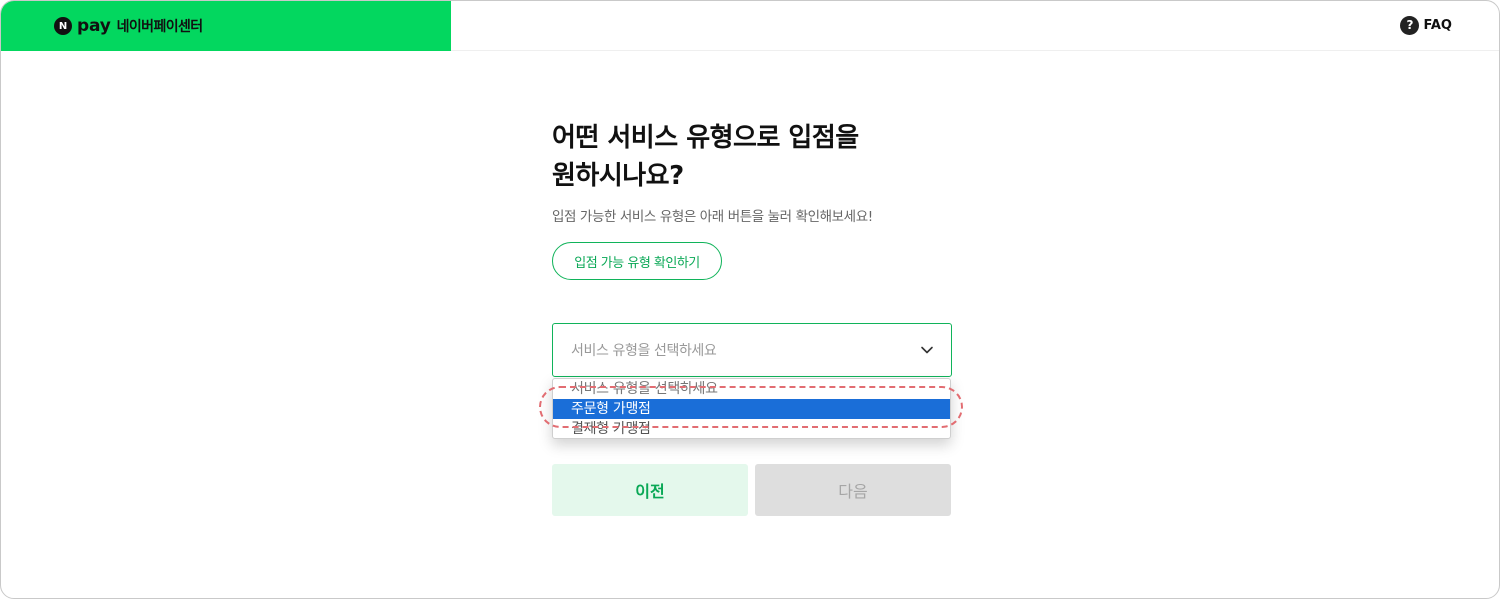 This screenshot has width=1500, height=599. I want to click on previous-button: 이전, so click(650, 490).